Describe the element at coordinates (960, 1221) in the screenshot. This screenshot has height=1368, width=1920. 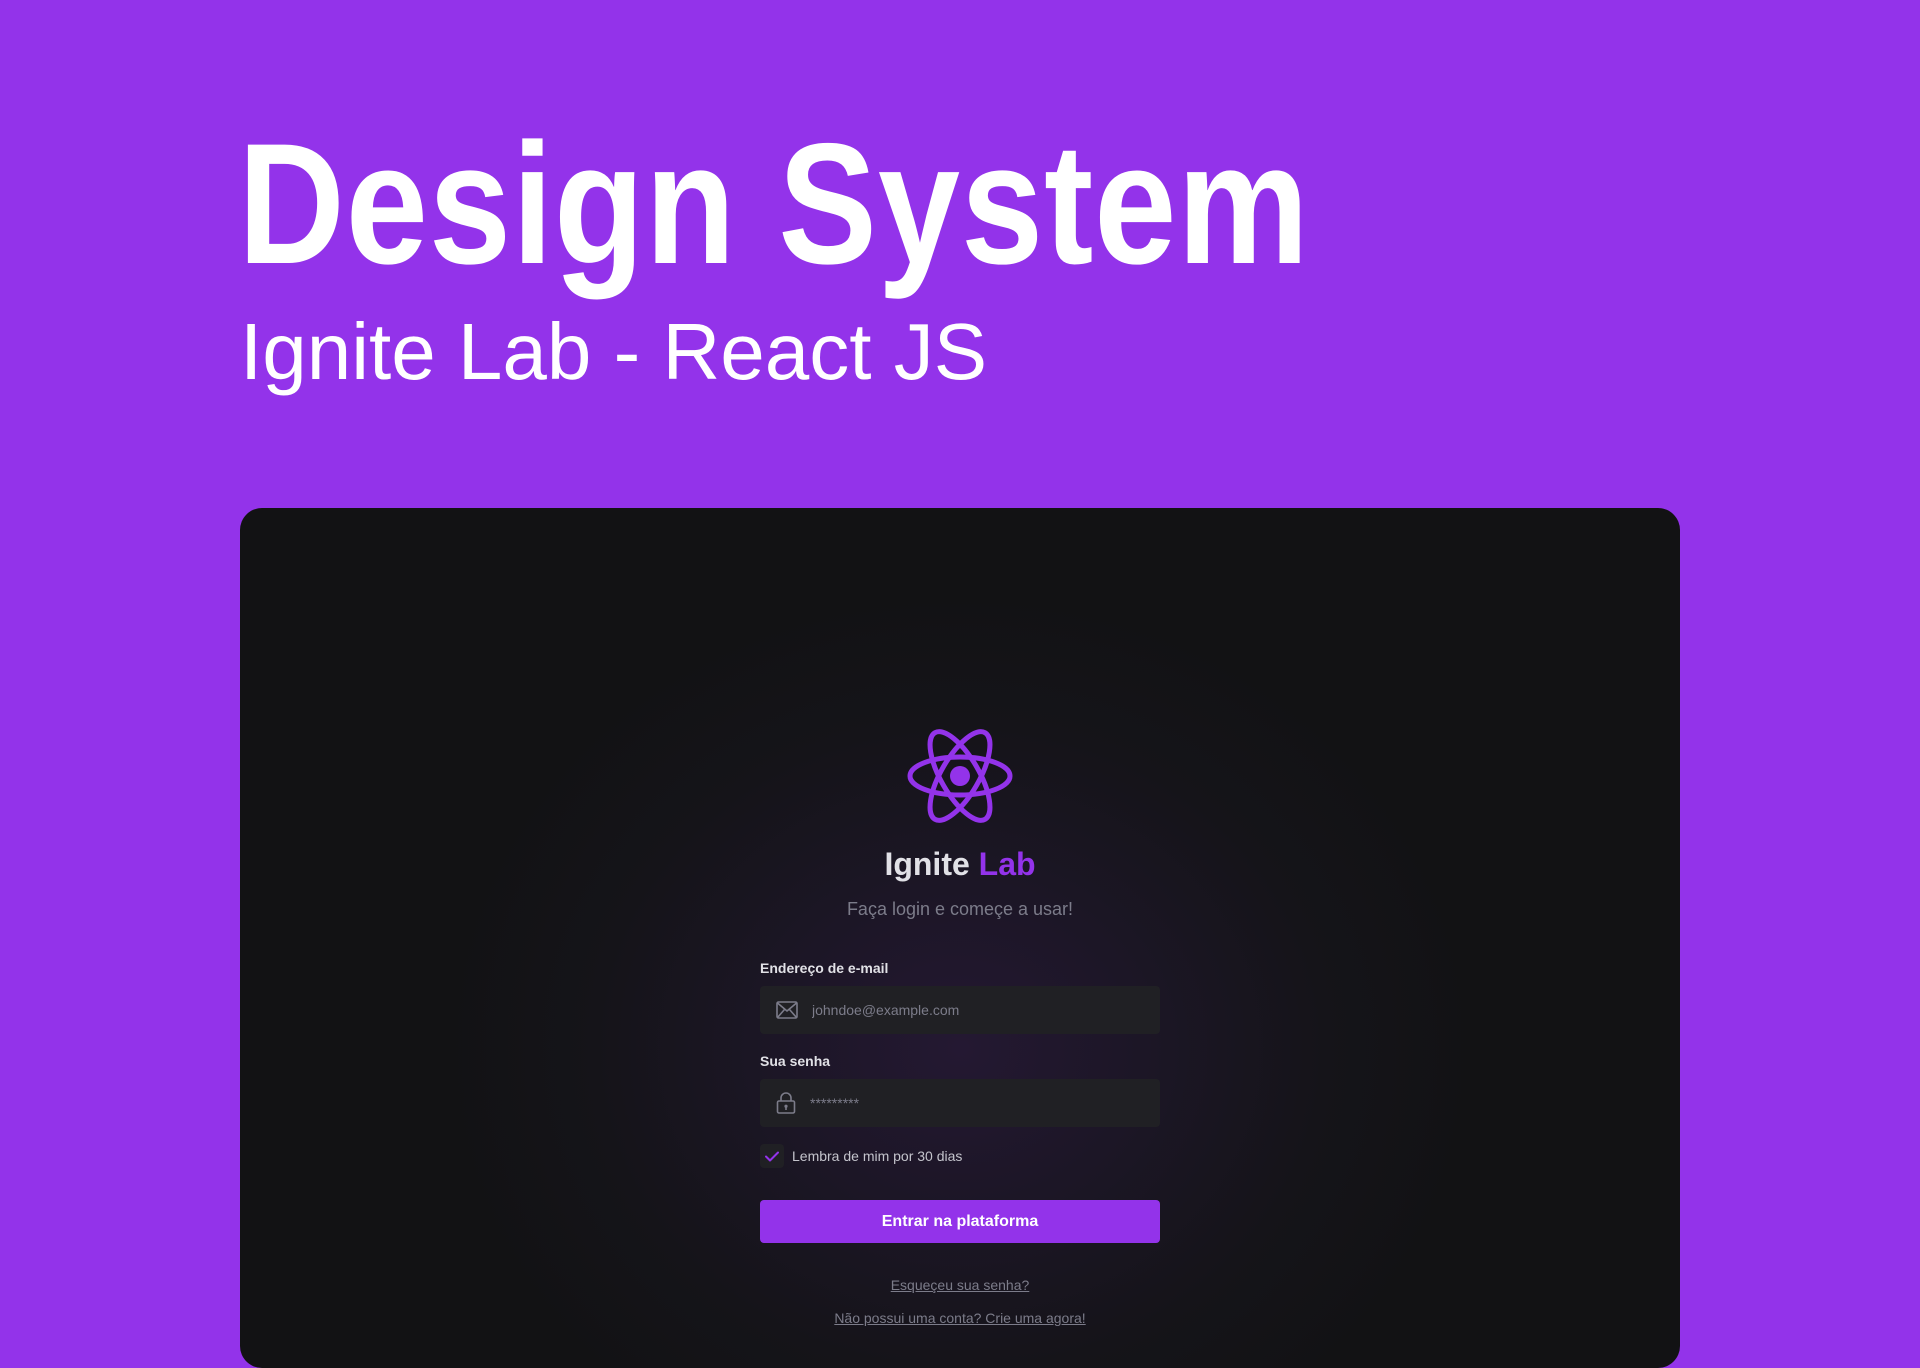
I see `login-submit-button: Entrar na plataforma` at that location.